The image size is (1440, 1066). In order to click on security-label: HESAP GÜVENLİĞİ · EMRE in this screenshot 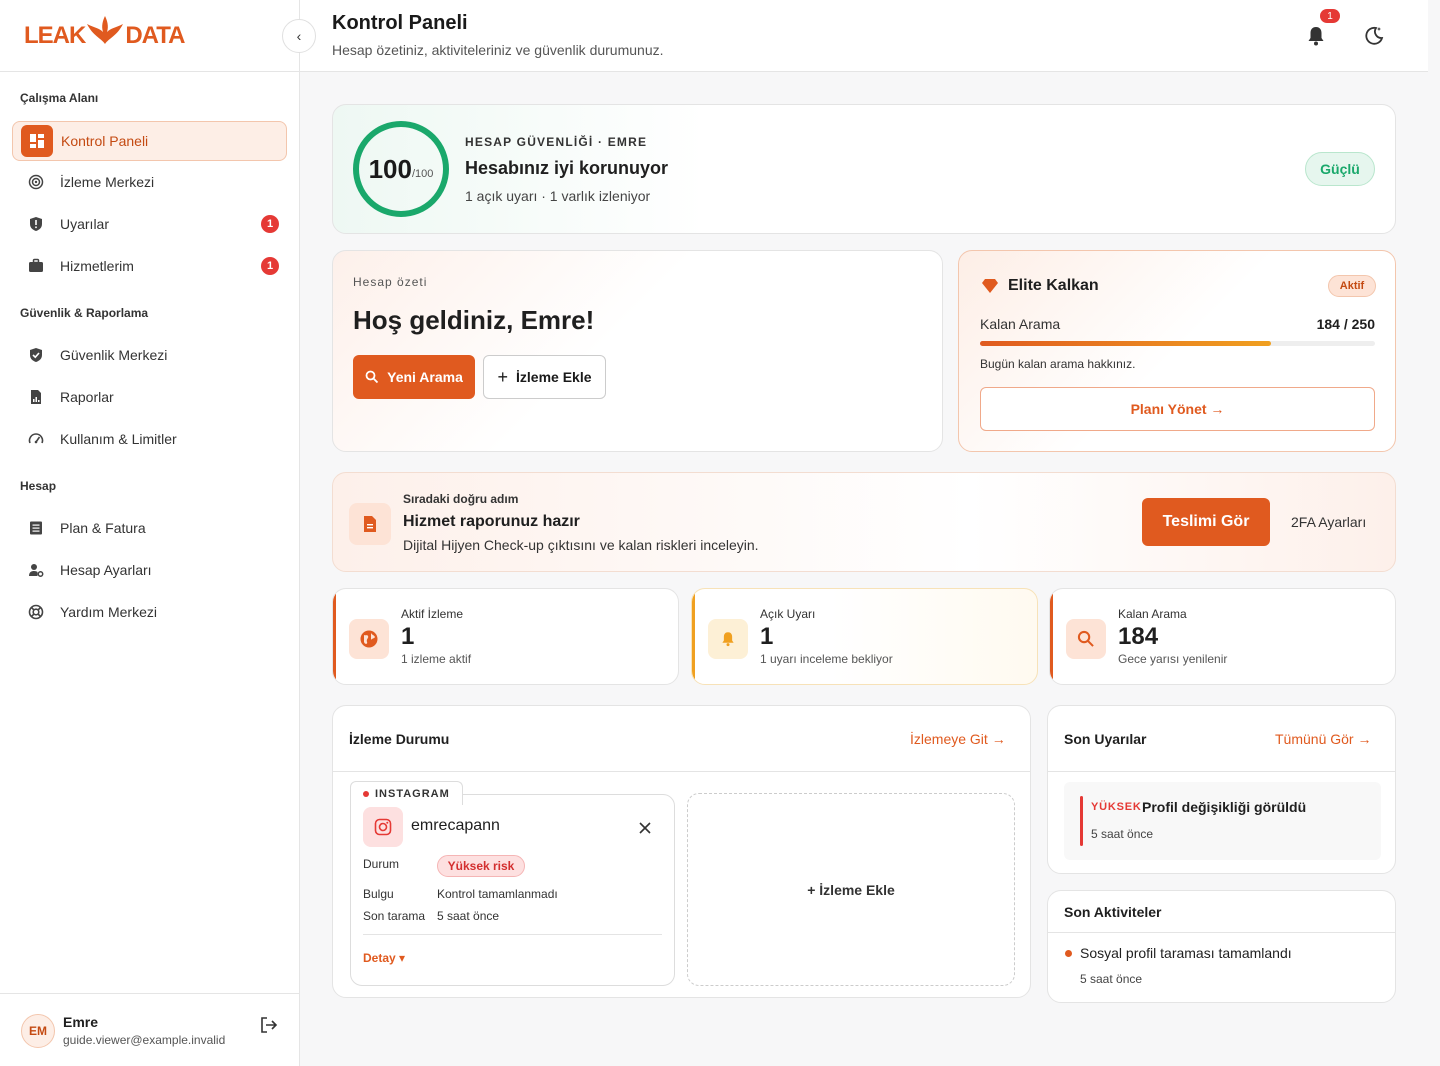, I will do `click(556, 142)`.